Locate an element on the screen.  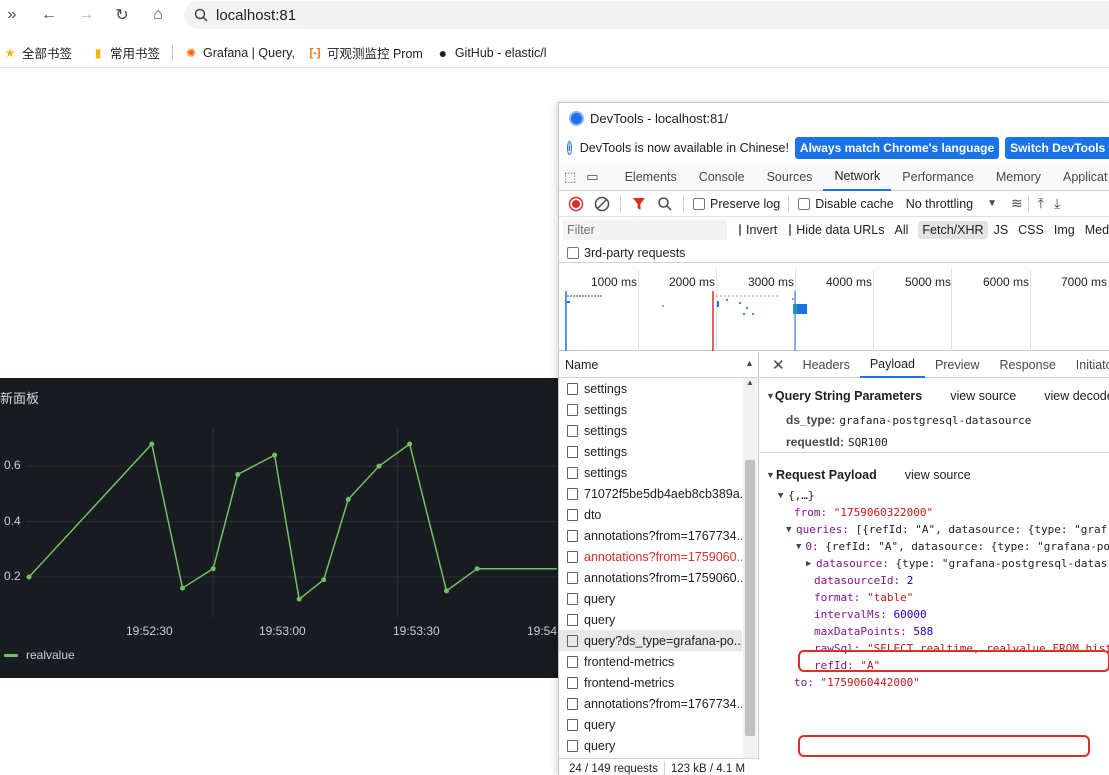
scroll-up-icon: ▲ is located at coordinates (750, 382).